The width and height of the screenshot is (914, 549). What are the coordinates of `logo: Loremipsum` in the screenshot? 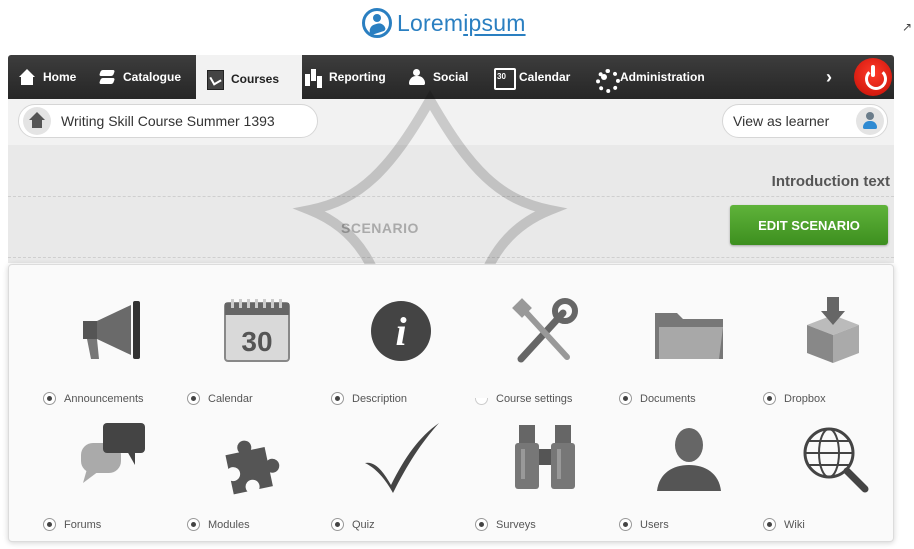 It's located at (444, 23).